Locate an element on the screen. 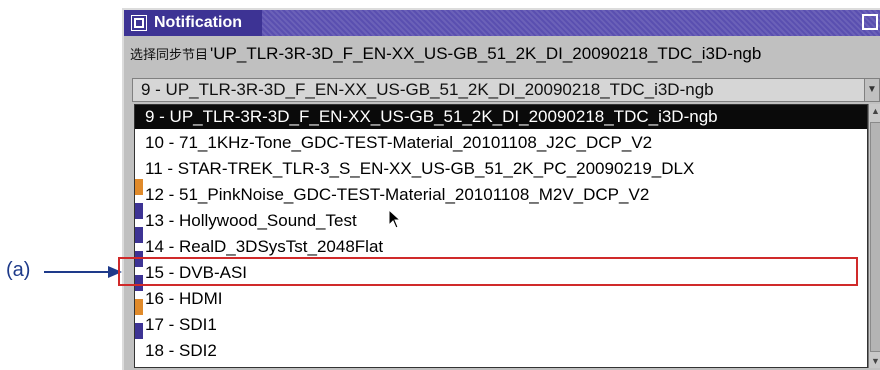 Image resolution: width=880 pixels, height=370 pixels. title-bar: Notification is located at coordinates (502, 23).